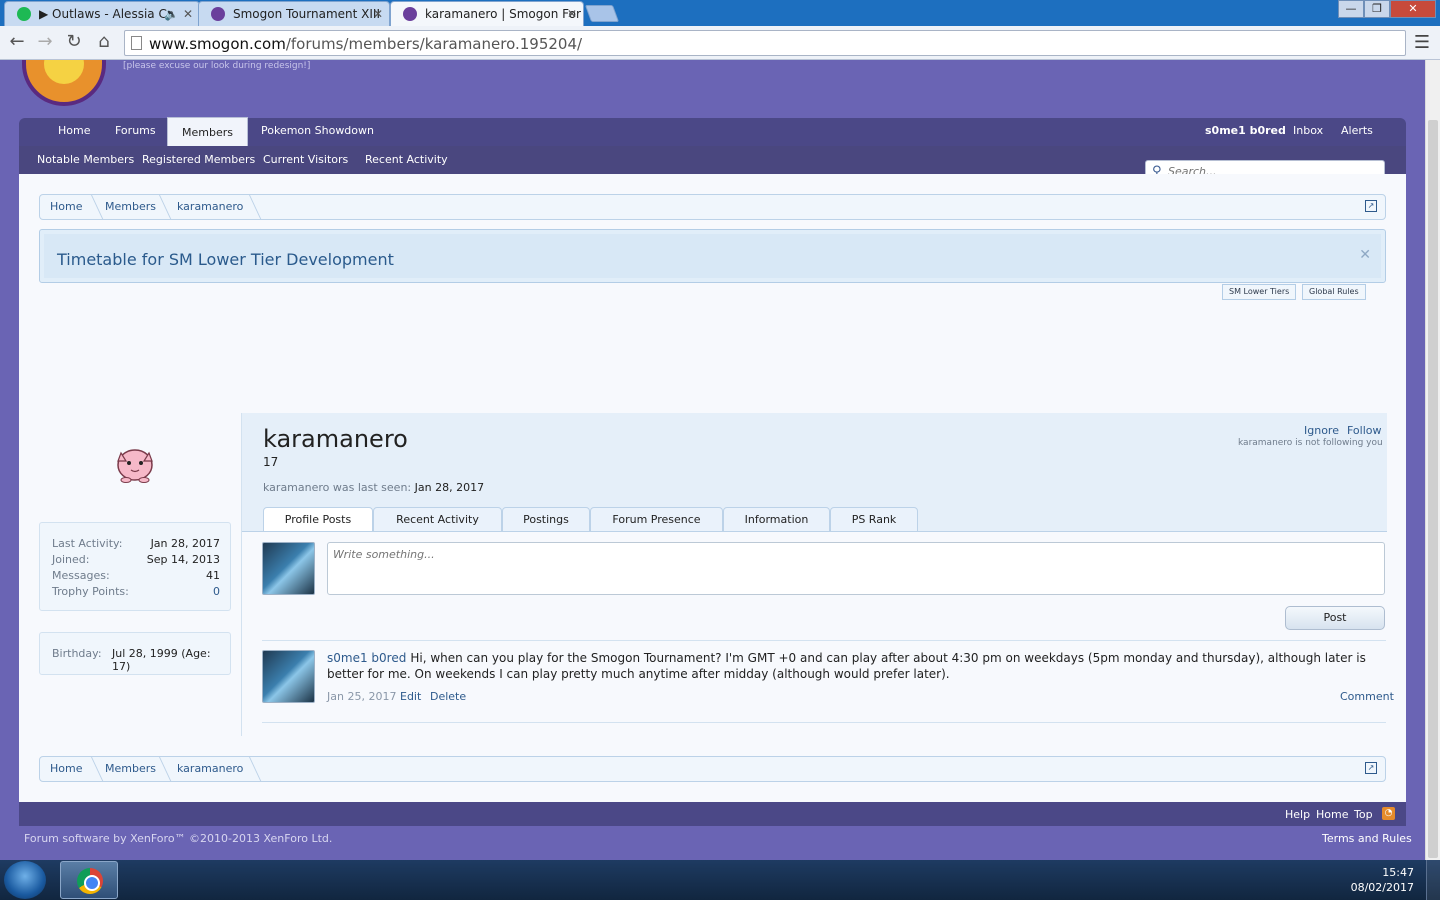  I want to click on notice-title: Timetable for SM Lower Tier Development, so click(225, 259).